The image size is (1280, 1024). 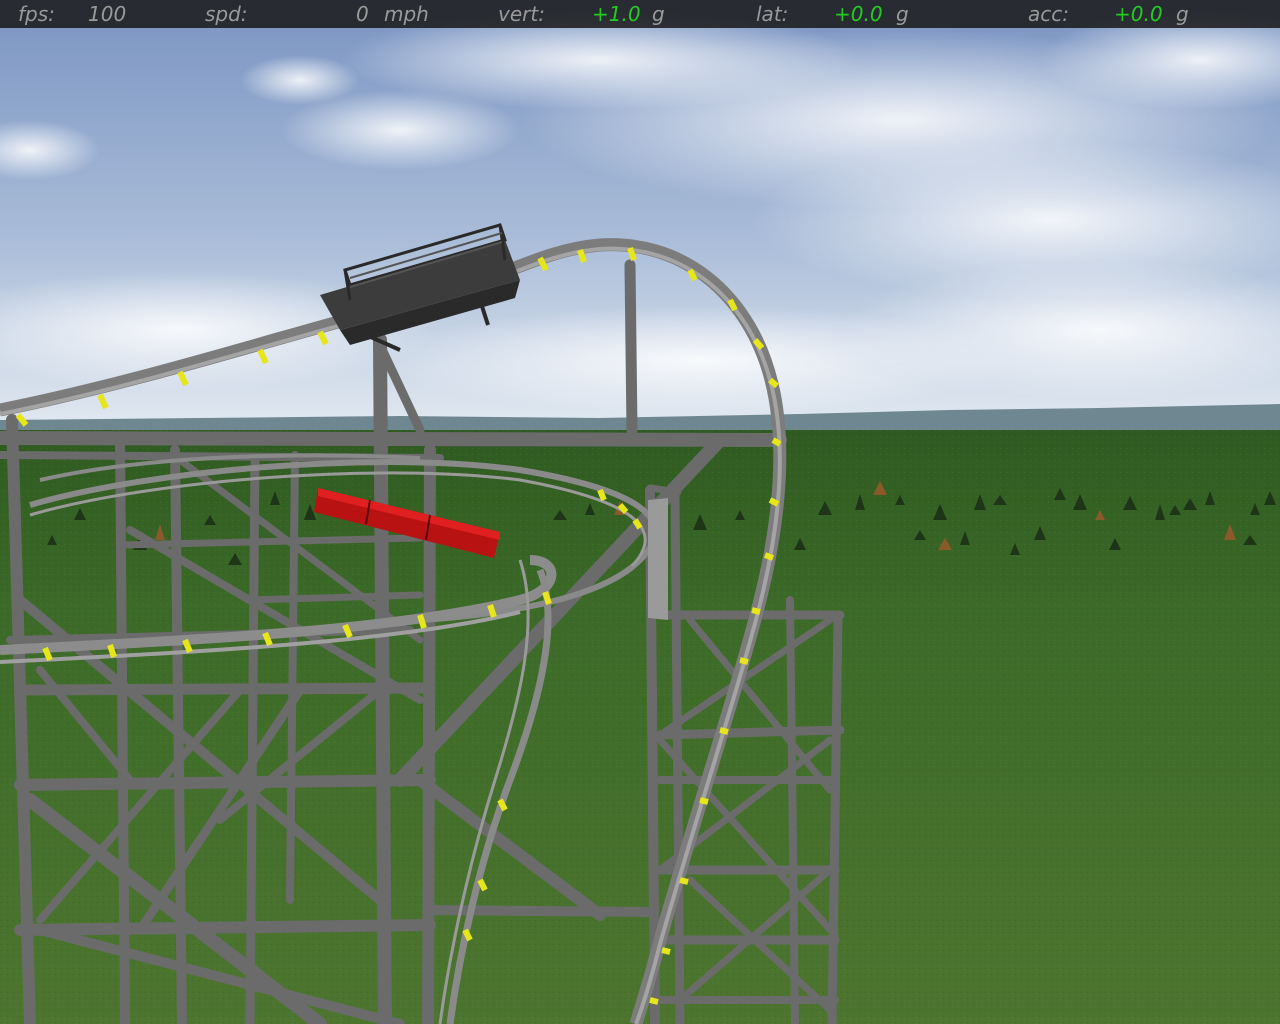 I want to click on lateral-g-value: +0.0, so click(x=858, y=14).